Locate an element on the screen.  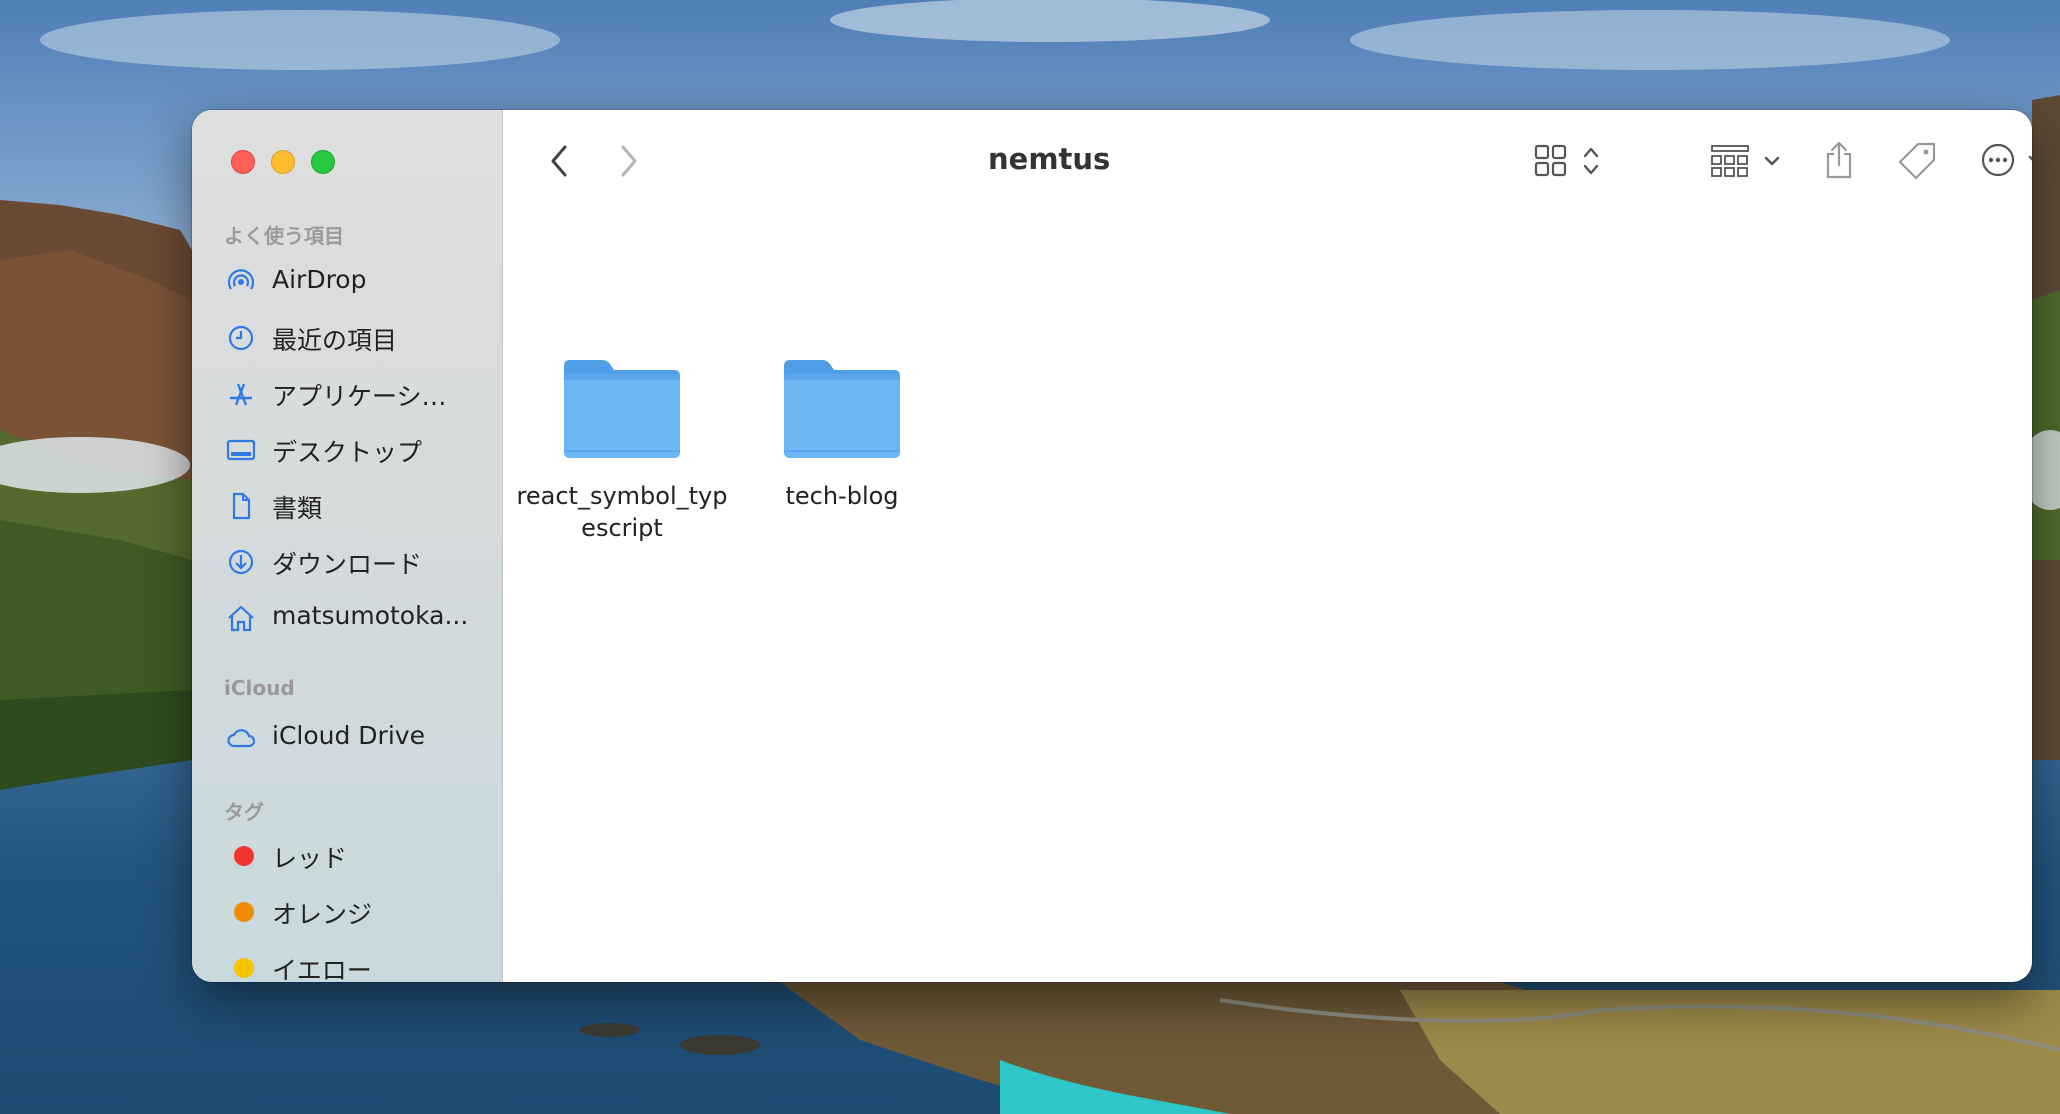
tag-icon is located at coordinates (1918, 161).